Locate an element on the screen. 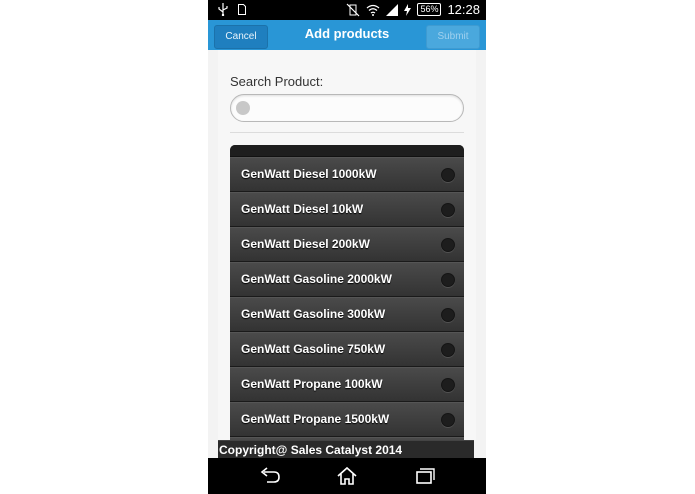 The width and height of the screenshot is (695, 494). product-label: GenWatt Gasoline 300kW is located at coordinates (313, 314).